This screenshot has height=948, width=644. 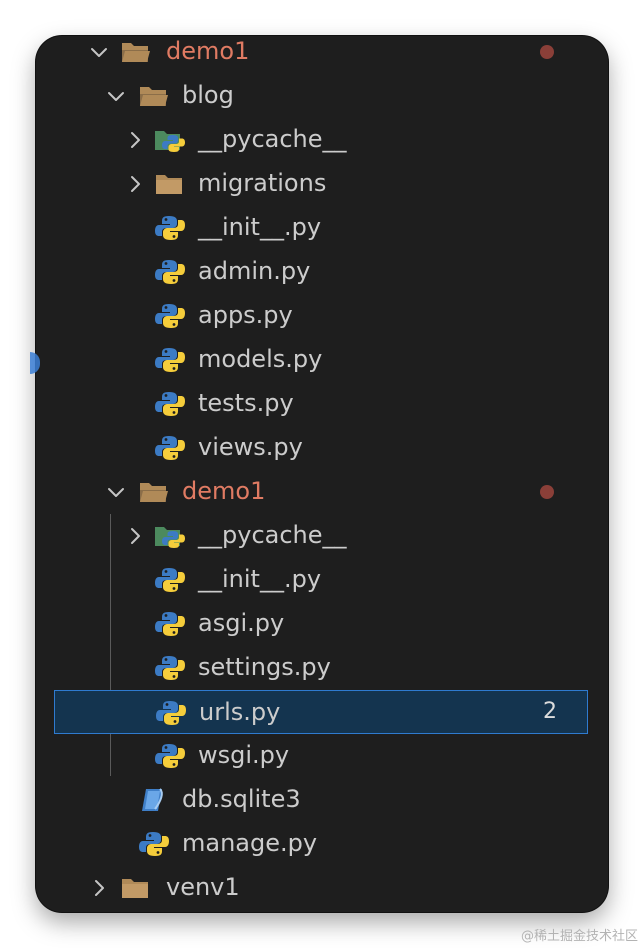 What do you see at coordinates (322, 448) in the screenshot?
I see `tree-file-row: views.py` at bounding box center [322, 448].